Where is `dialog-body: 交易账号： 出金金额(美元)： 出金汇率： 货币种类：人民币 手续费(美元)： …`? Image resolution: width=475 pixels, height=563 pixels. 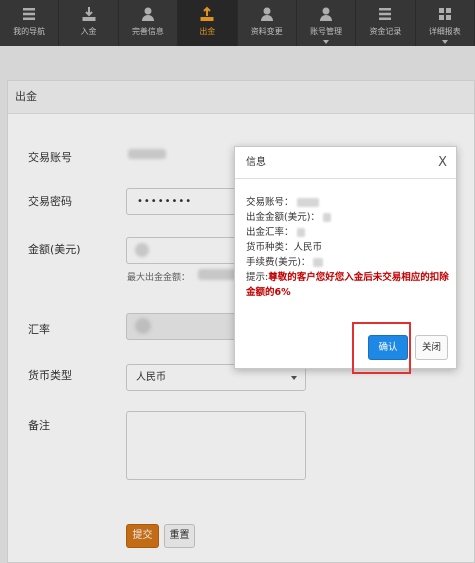
dialog-body: 交易账号： 出金金额(美元)： 出金汇率： 货币种类：人民币 手续费(美元)： … is located at coordinates (348, 247).